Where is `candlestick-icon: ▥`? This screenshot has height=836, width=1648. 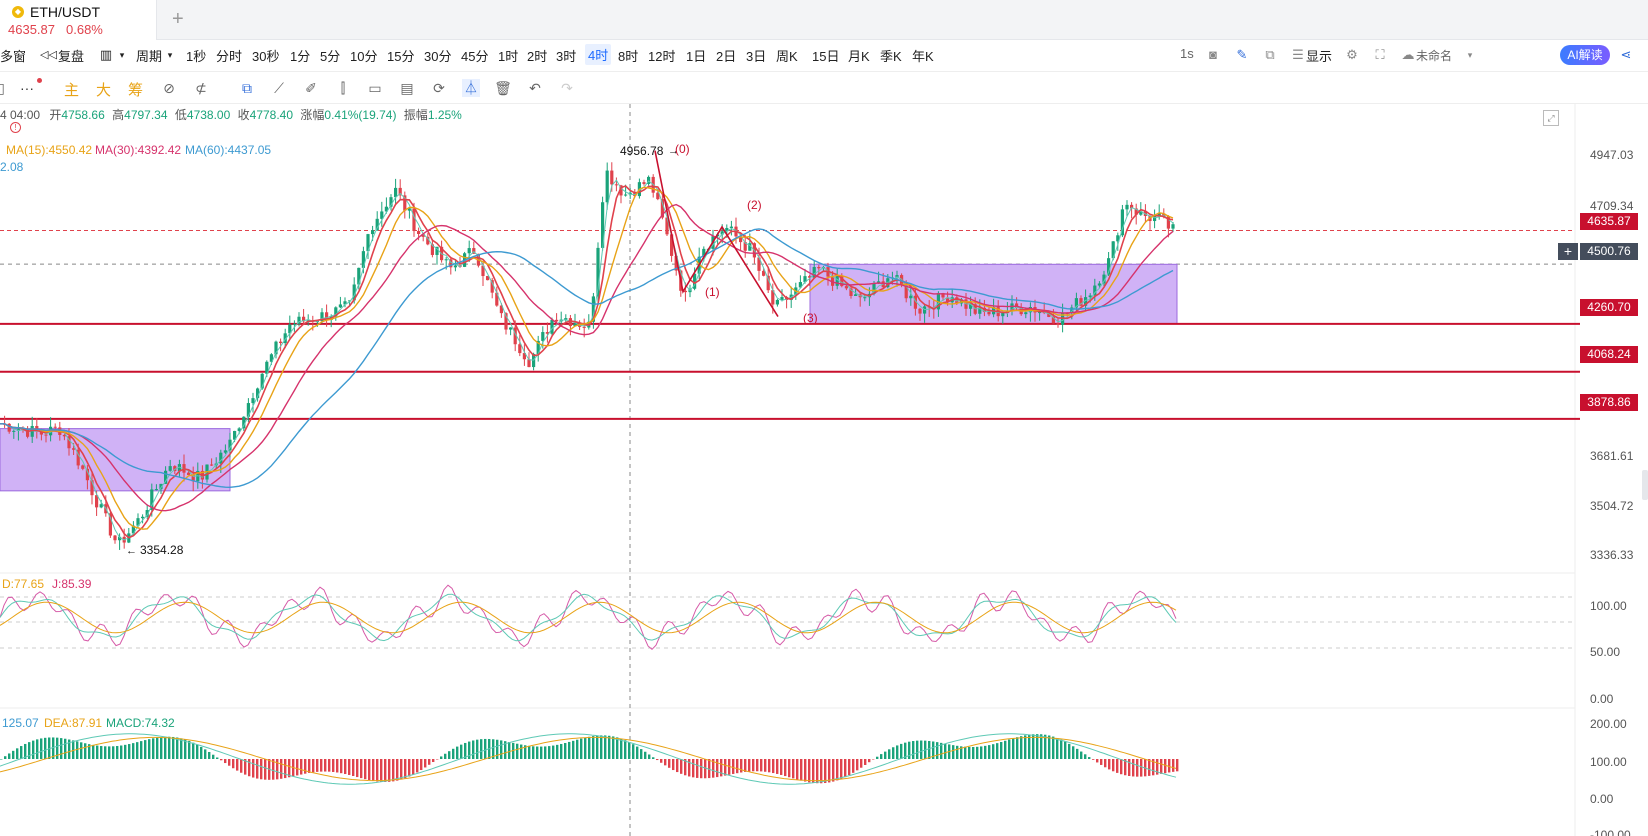 candlestick-icon: ▥ is located at coordinates (106, 55).